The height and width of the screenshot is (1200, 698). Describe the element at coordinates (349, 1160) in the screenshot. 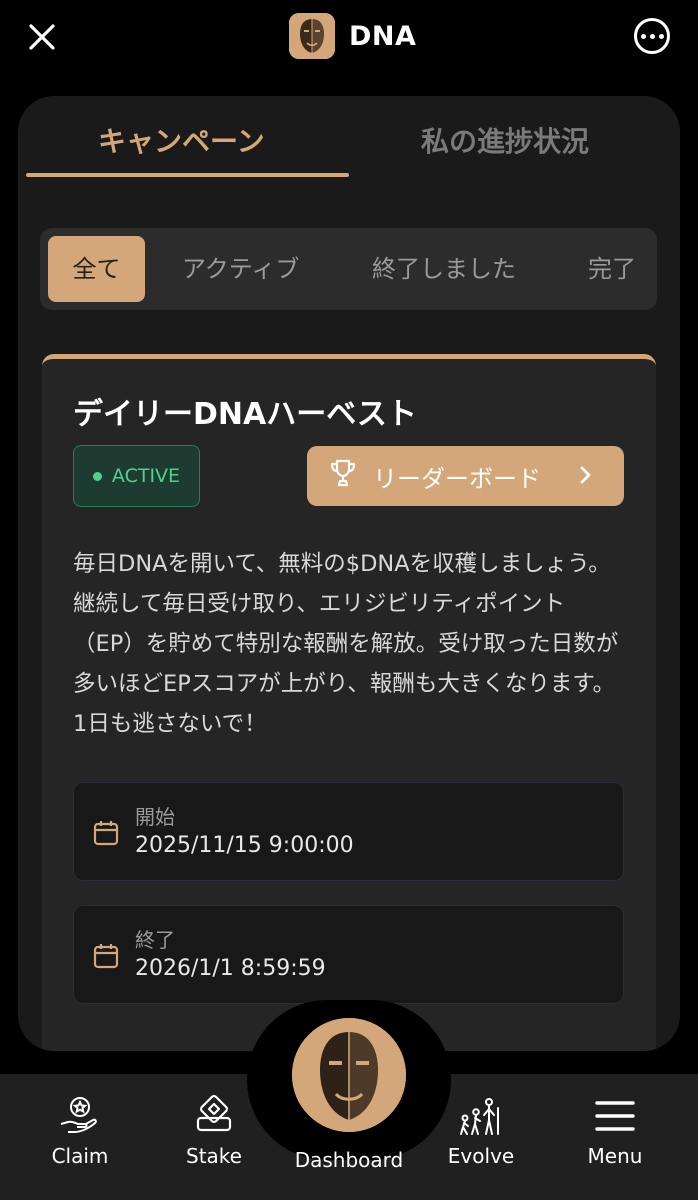

I see `nav-dashboard-label: Dashboard` at that location.